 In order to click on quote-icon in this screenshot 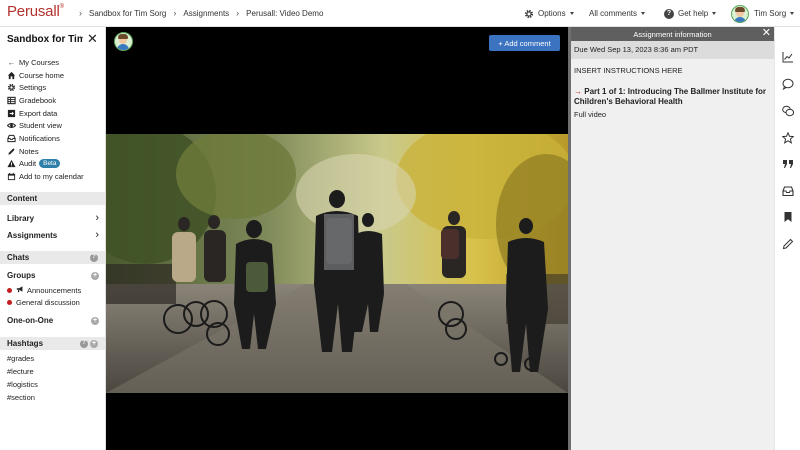, I will do `click(788, 164)`.